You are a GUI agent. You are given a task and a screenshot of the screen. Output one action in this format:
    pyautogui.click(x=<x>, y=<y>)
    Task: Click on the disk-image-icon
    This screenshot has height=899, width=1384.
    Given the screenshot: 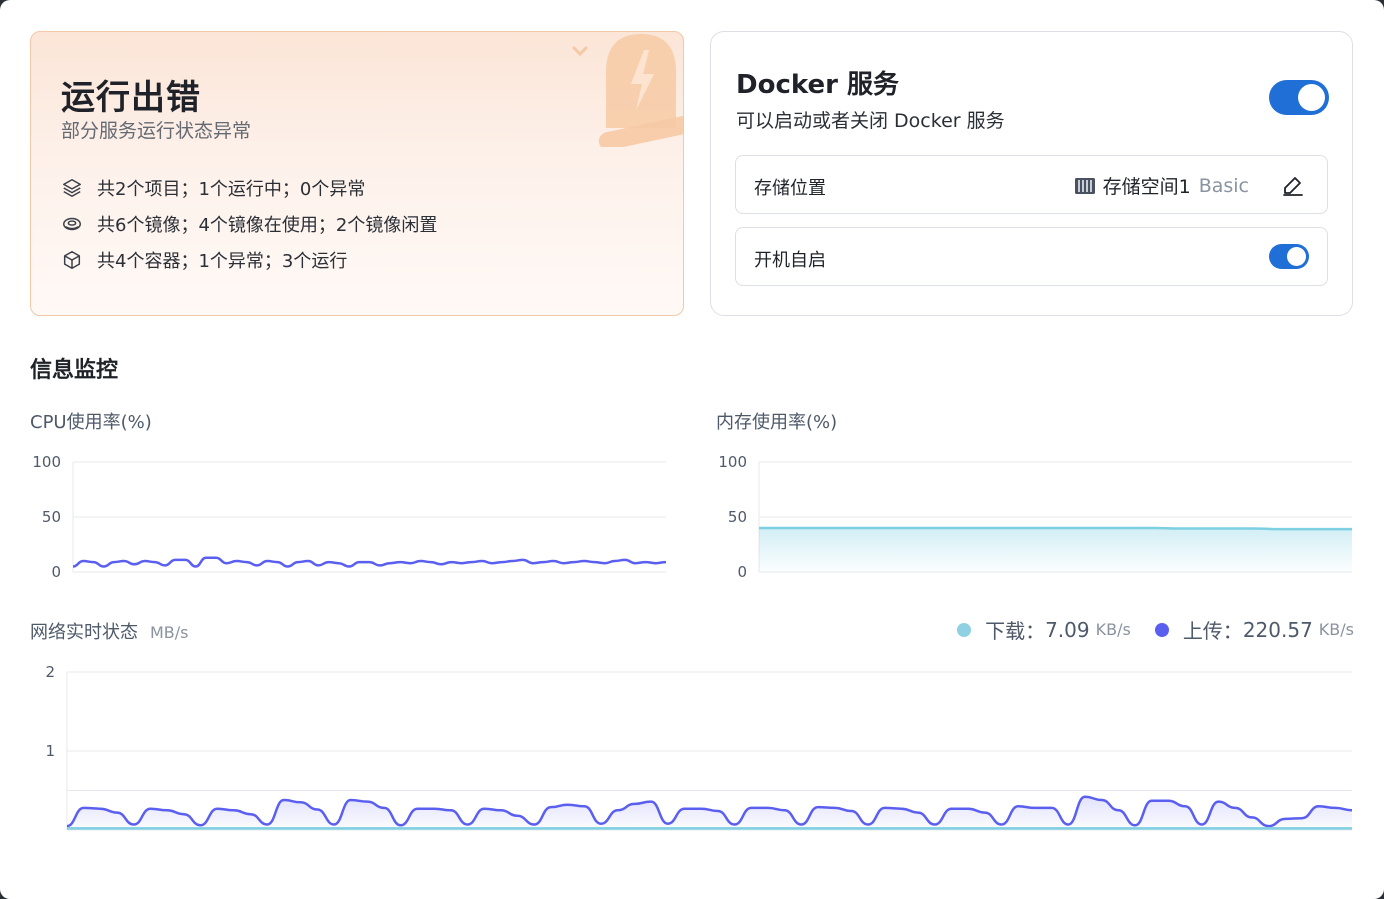 What is the action you would take?
    pyautogui.click(x=72, y=224)
    